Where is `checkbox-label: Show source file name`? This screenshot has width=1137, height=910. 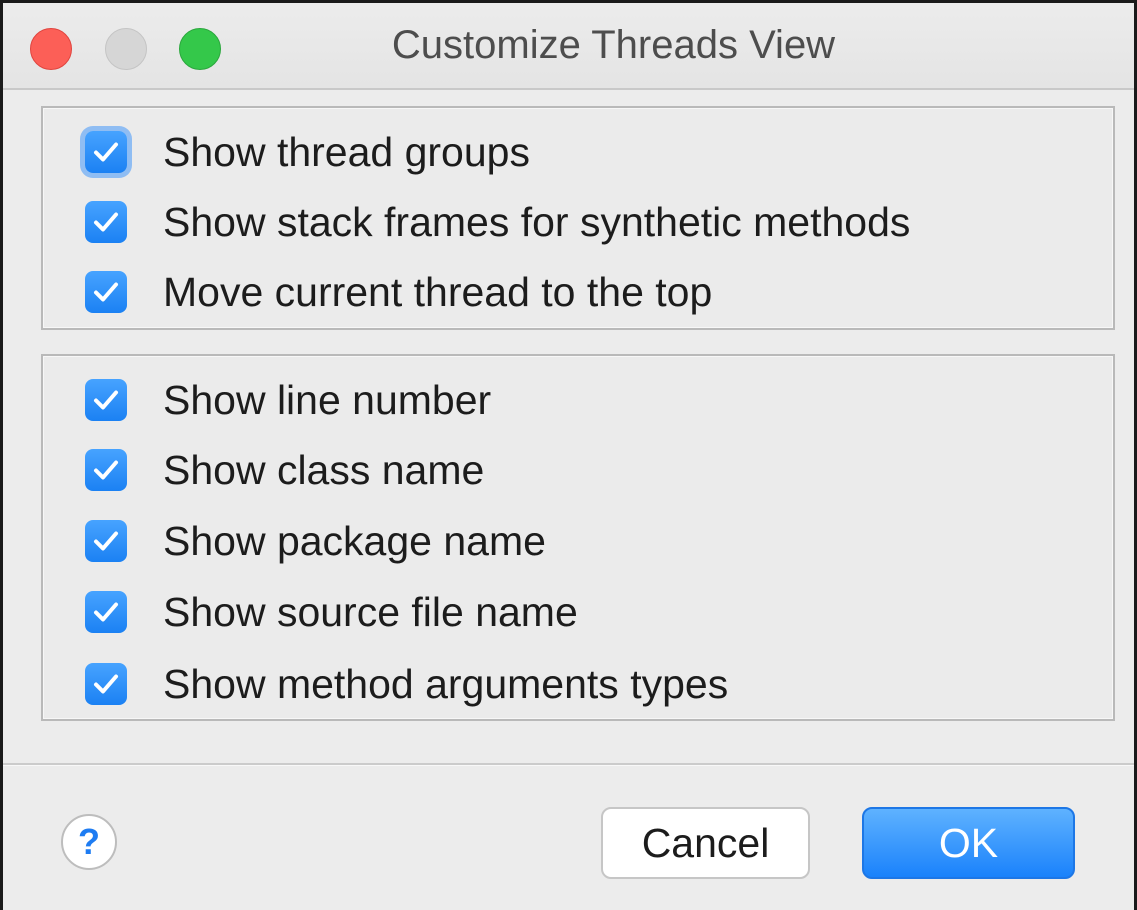 checkbox-label: Show source file name is located at coordinates (370, 611).